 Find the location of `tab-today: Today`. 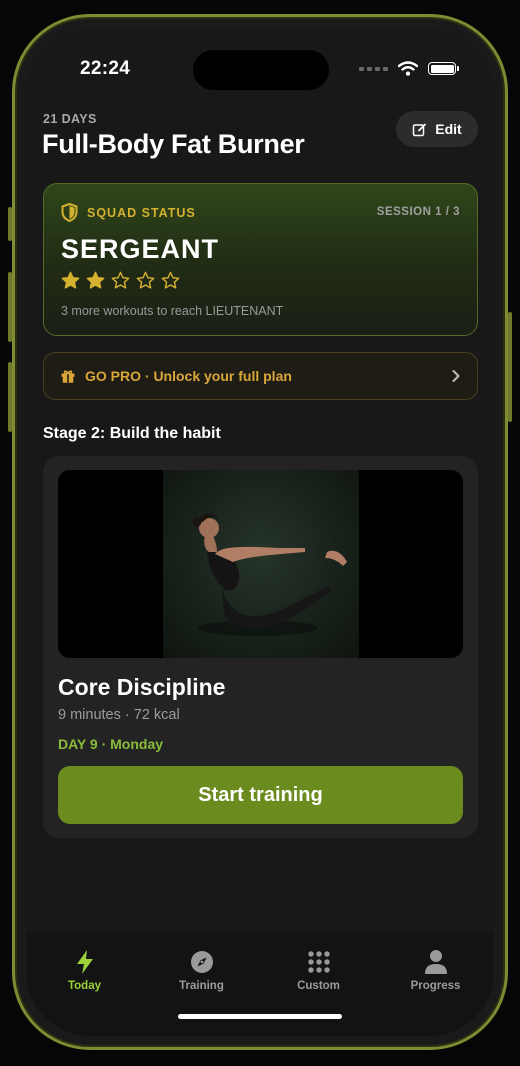

tab-today: Today is located at coordinates (84, 984).